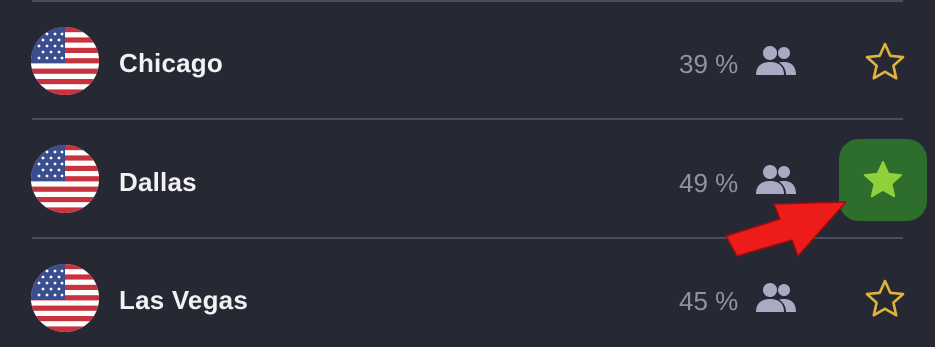  I want to click on red-arrow-icon, so click(786, 229).